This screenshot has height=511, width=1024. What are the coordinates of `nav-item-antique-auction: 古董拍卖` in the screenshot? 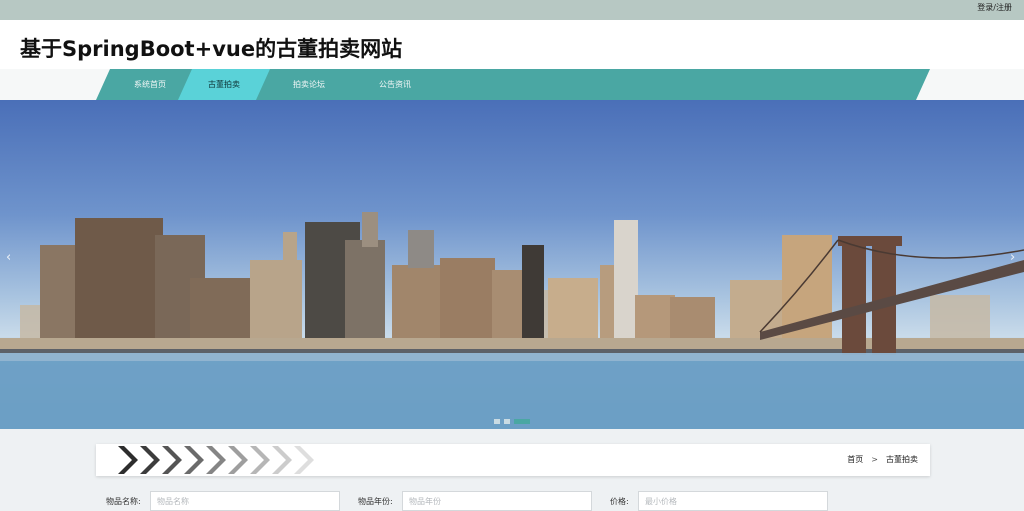 It's located at (224, 84).